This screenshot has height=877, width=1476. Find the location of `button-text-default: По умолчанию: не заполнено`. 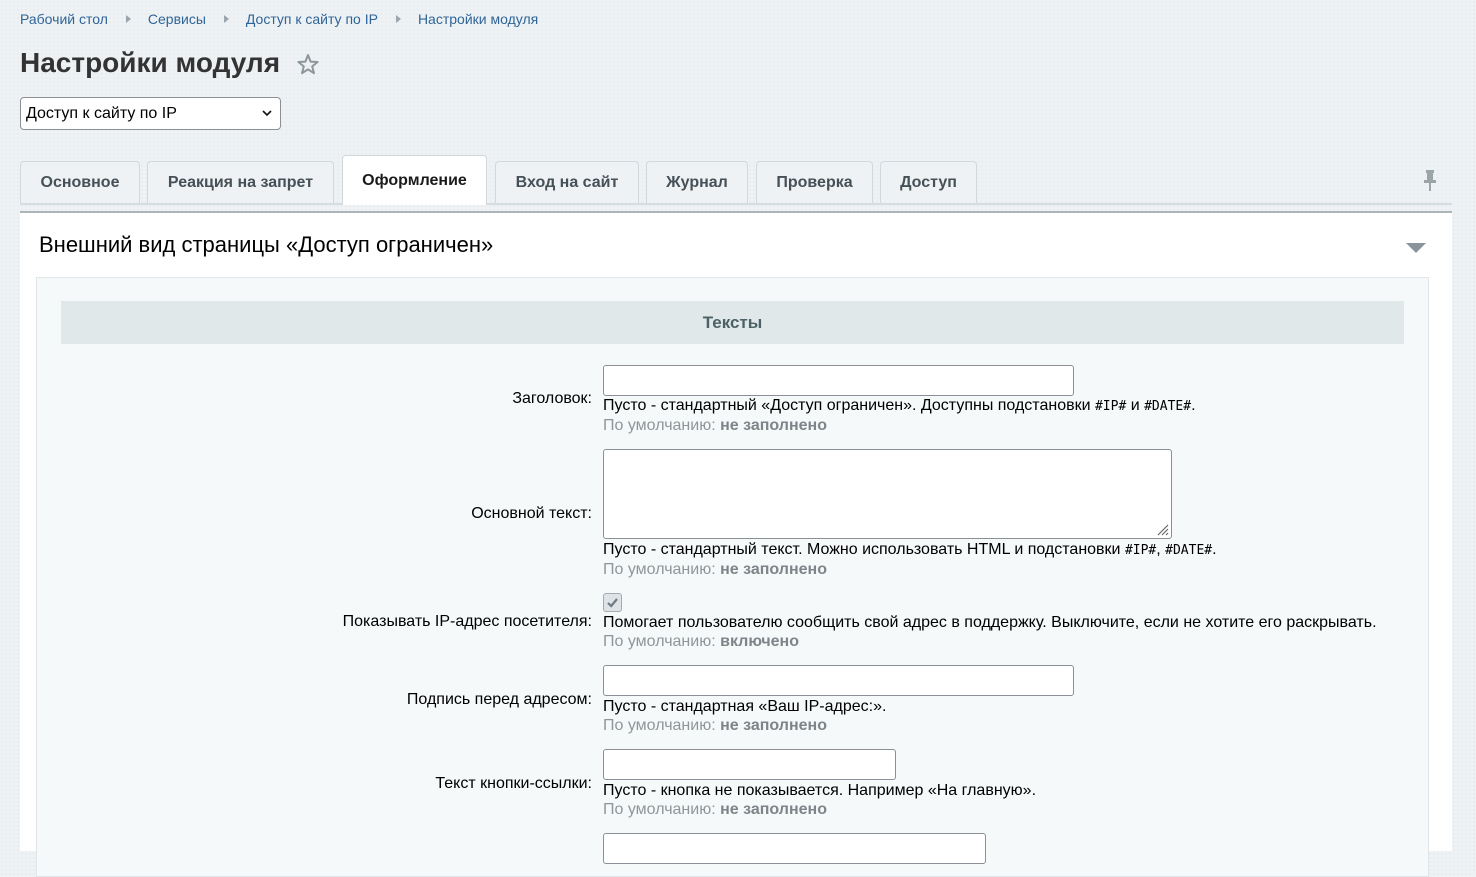

button-text-default: По умолчанию: не заполнено is located at coordinates (715, 809).